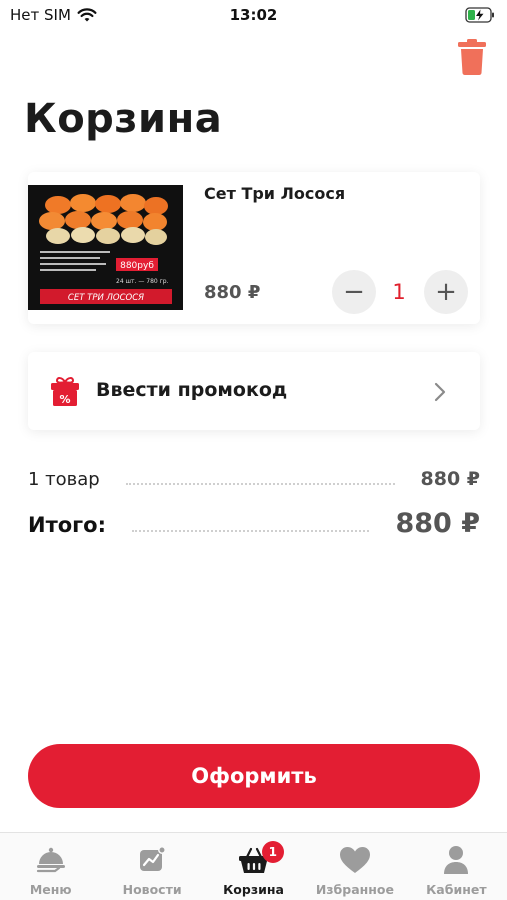  Describe the element at coordinates (355, 889) in the screenshot. I see `tab-label: Избранное` at that location.